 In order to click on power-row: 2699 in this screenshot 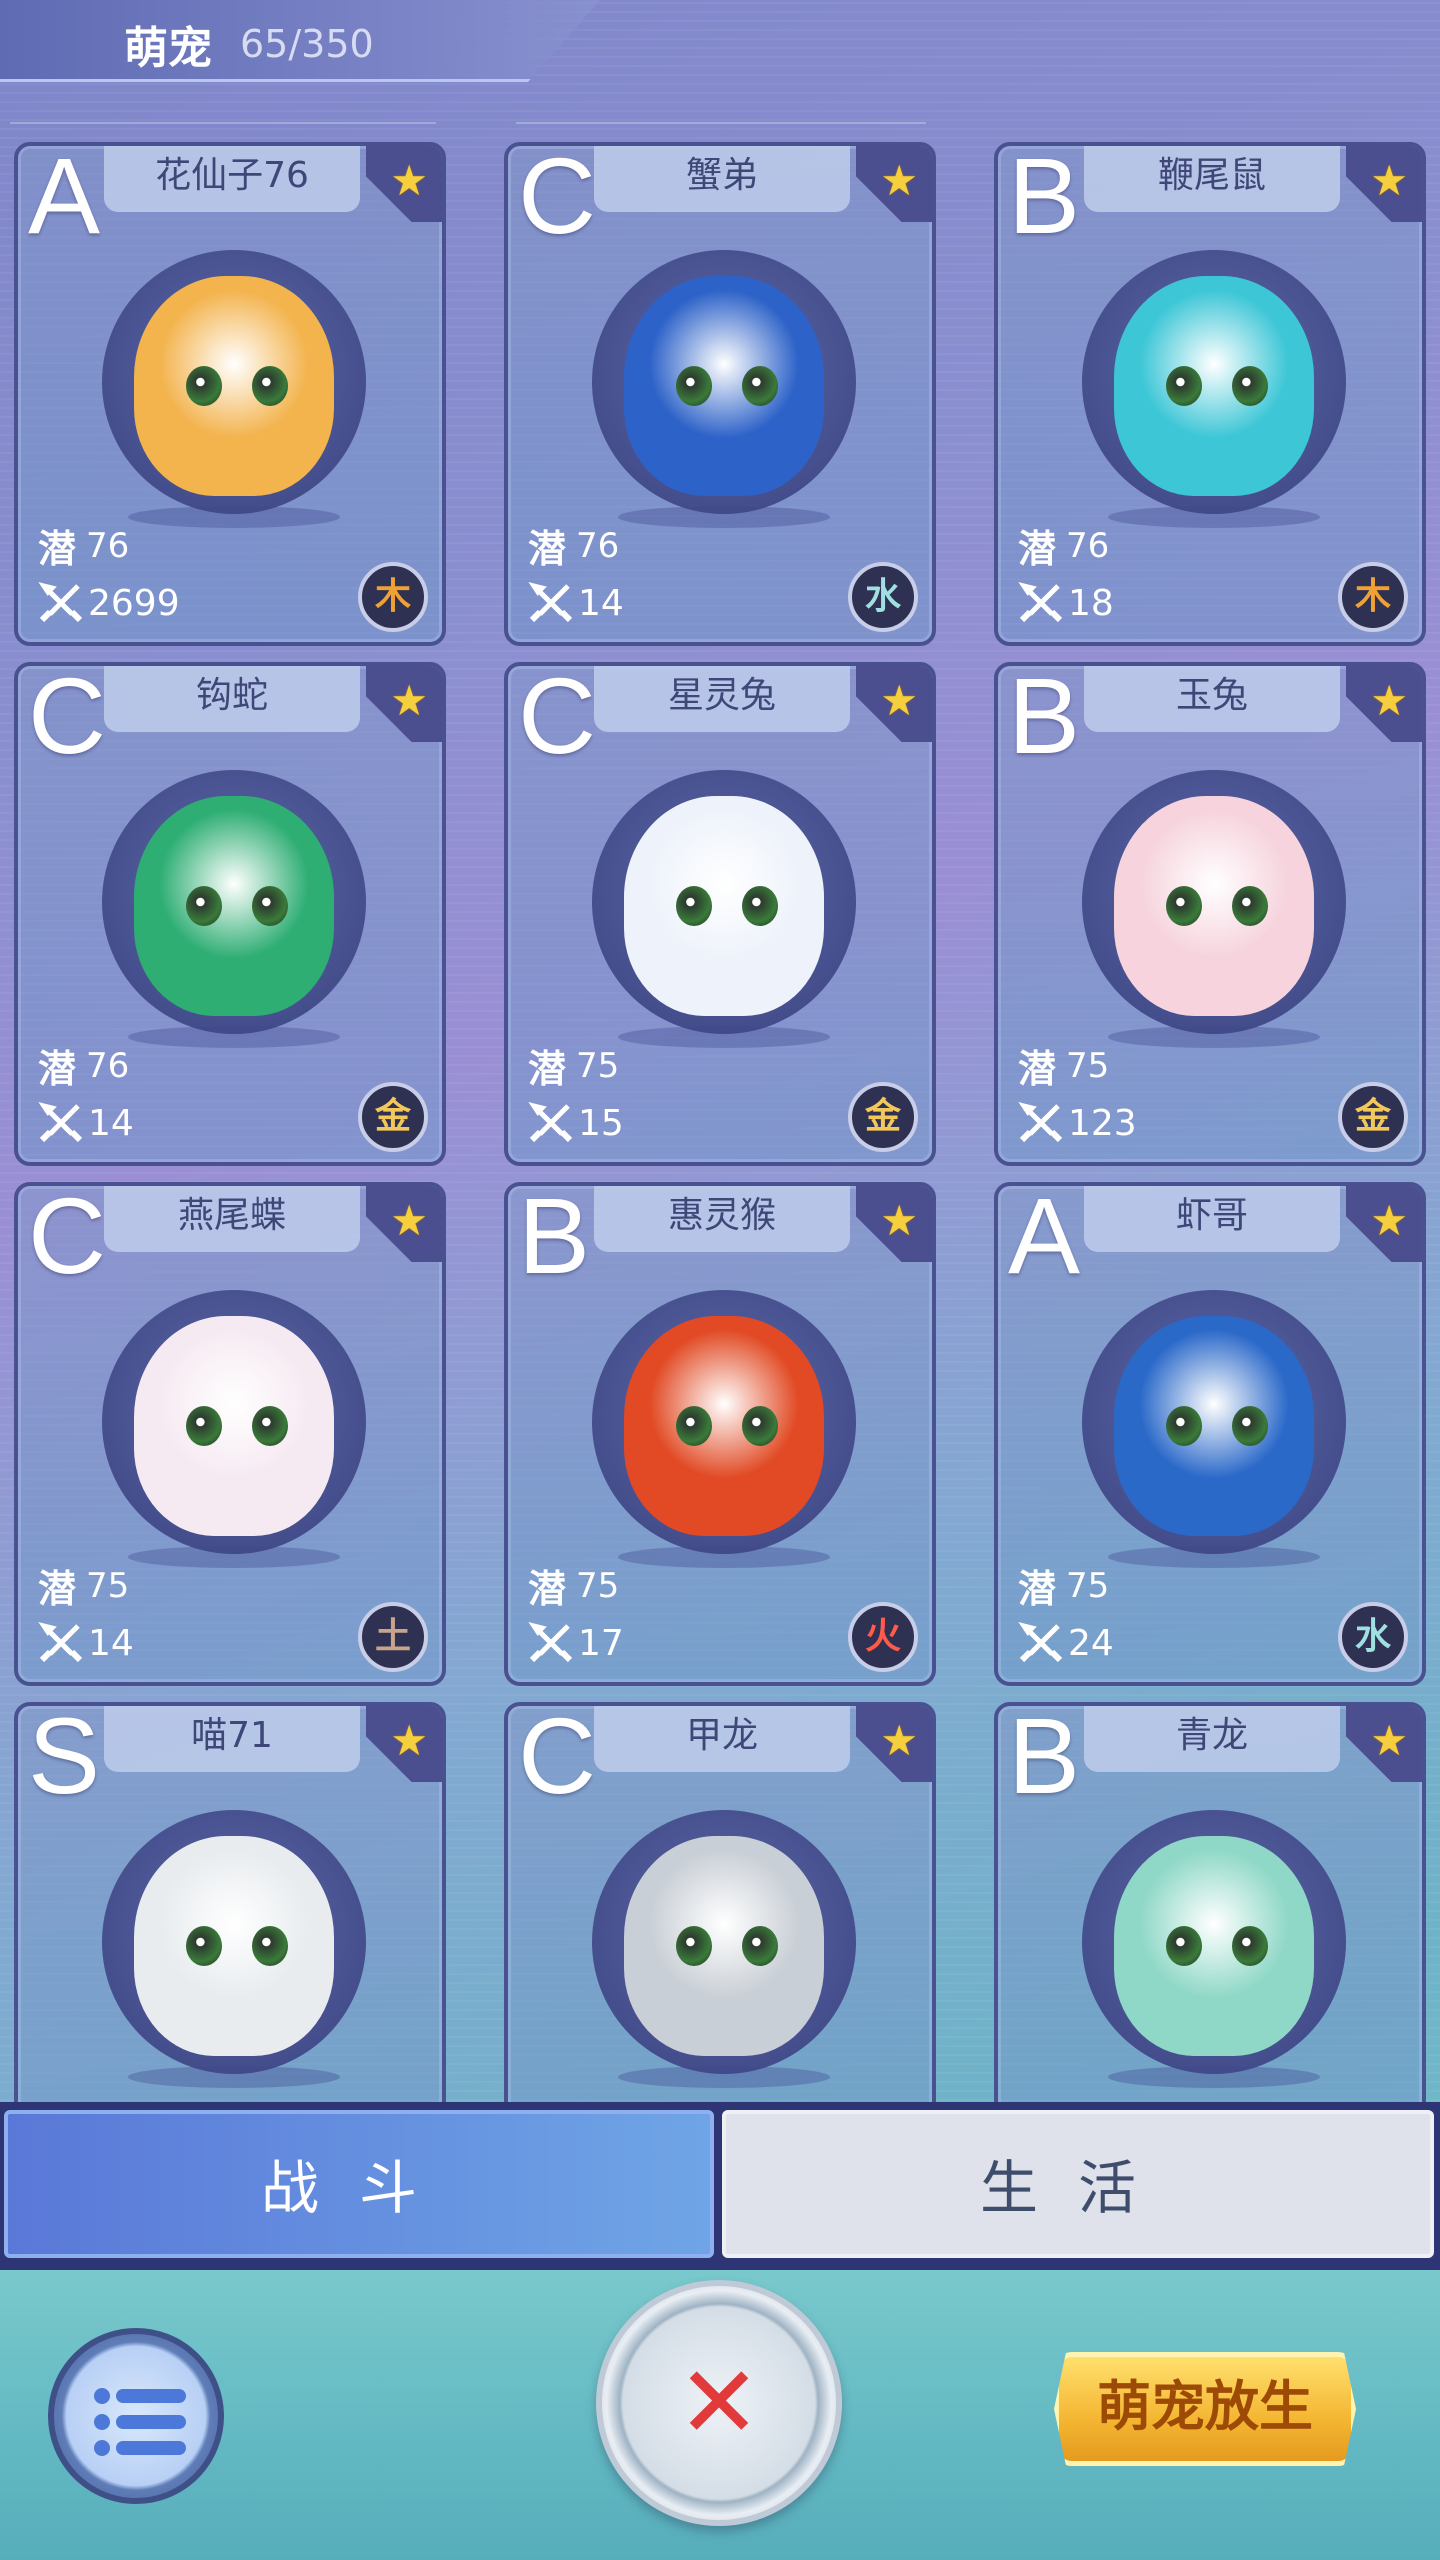, I will do `click(109, 603)`.